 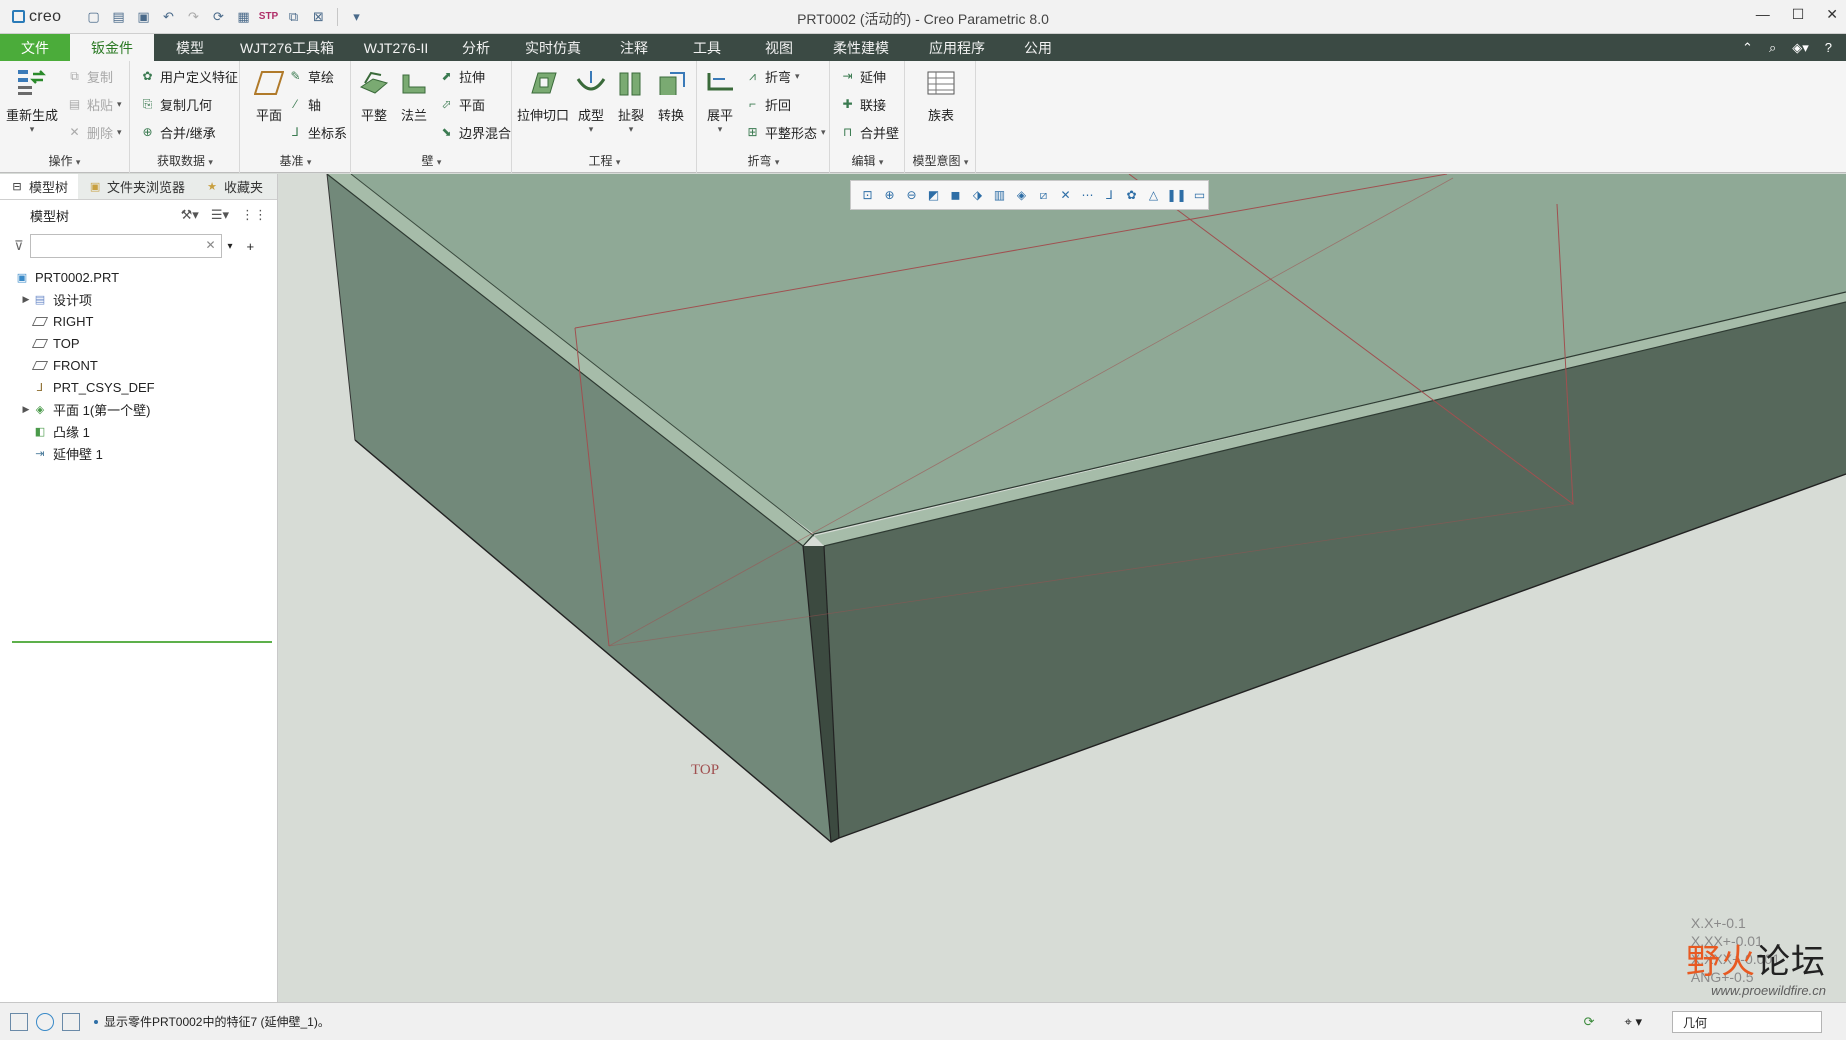 I want to click on display-style-icon: ◼, so click(x=955, y=195).